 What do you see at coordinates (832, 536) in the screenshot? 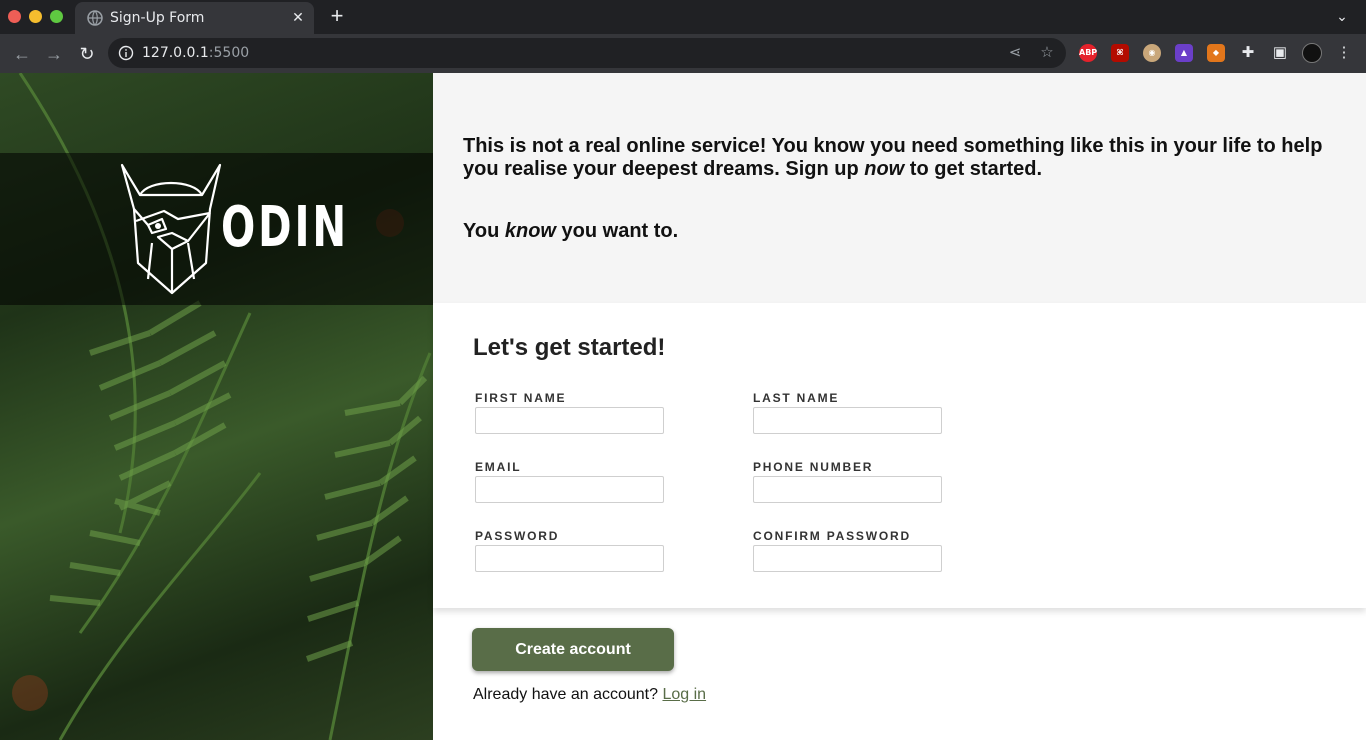
I see `confirm-password-label: CONFIRM PASSWORD` at bounding box center [832, 536].